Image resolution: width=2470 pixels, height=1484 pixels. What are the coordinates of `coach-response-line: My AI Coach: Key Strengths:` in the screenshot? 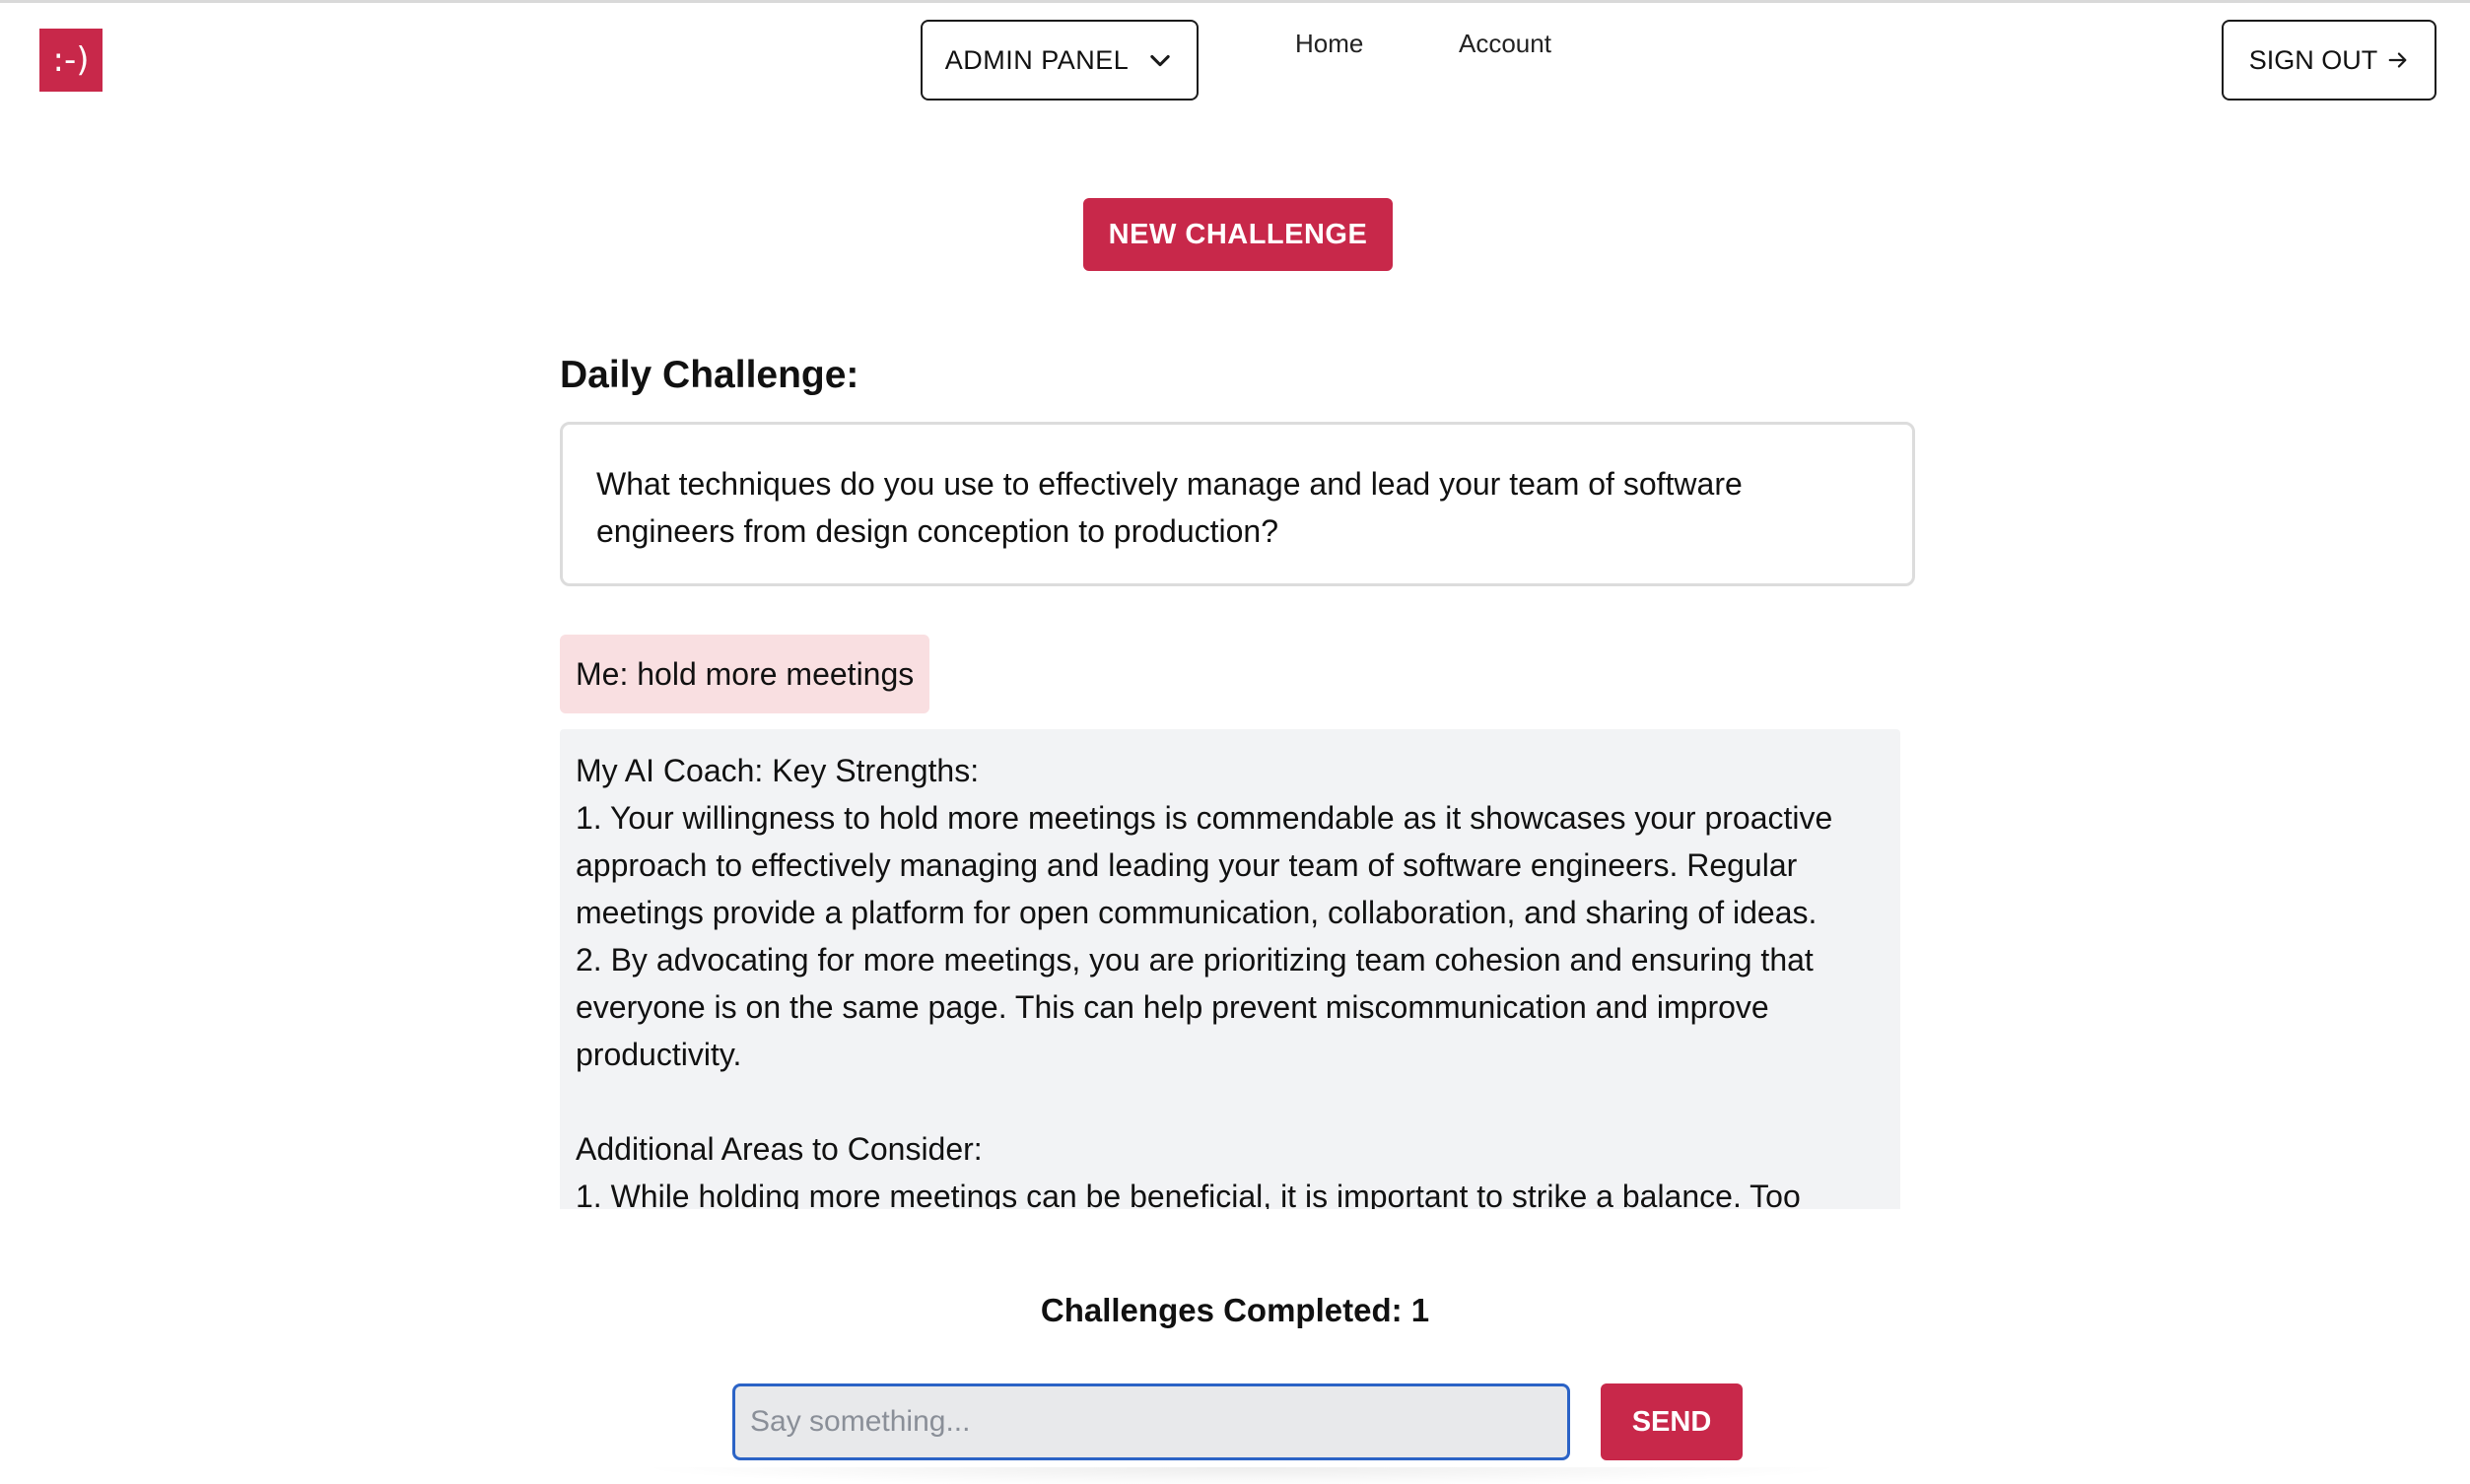 It's located at (778, 770).